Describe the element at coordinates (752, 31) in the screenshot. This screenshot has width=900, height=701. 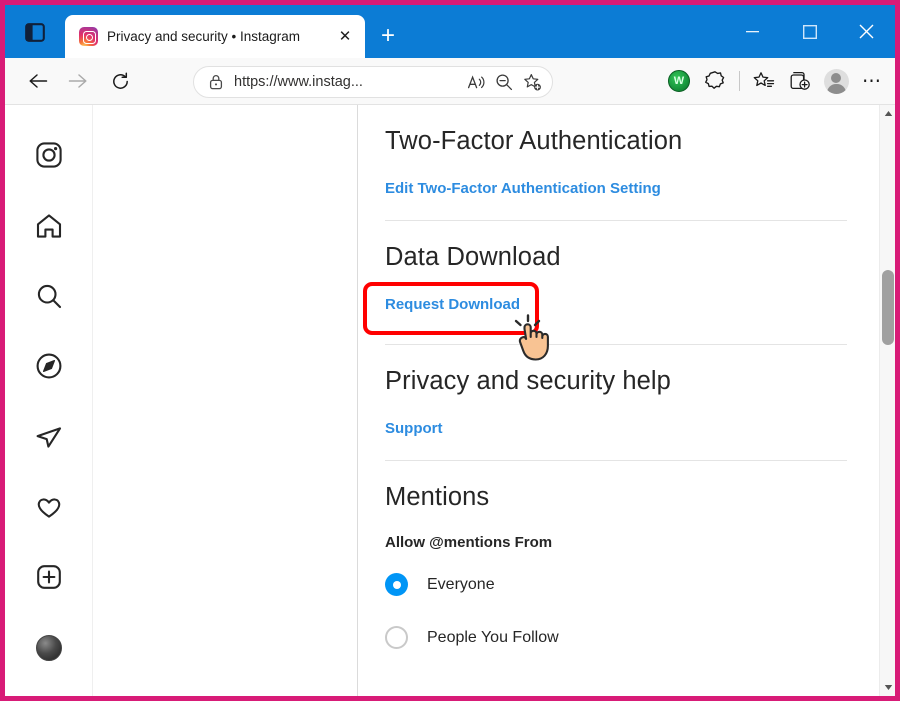
I see `minimize-button` at that location.